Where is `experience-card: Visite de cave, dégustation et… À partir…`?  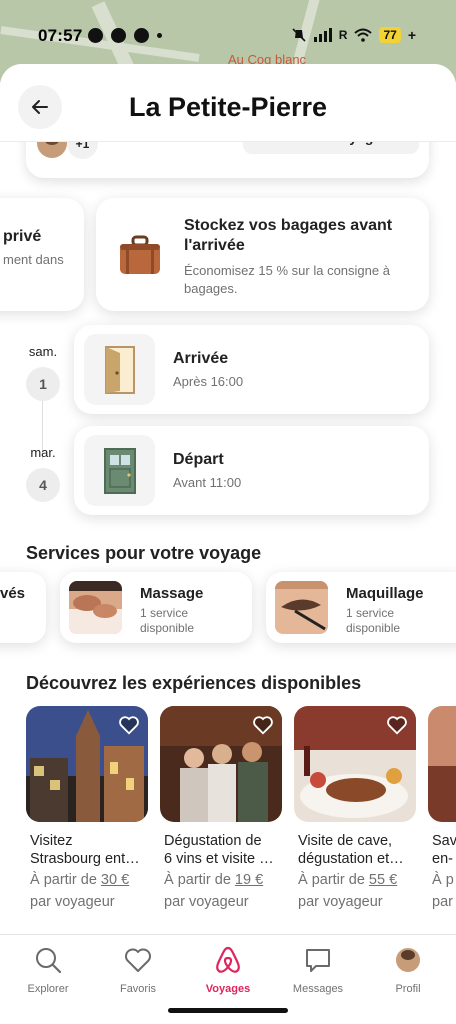 experience-card: Visite de cave, dégustation et… À partir… is located at coordinates (355, 808).